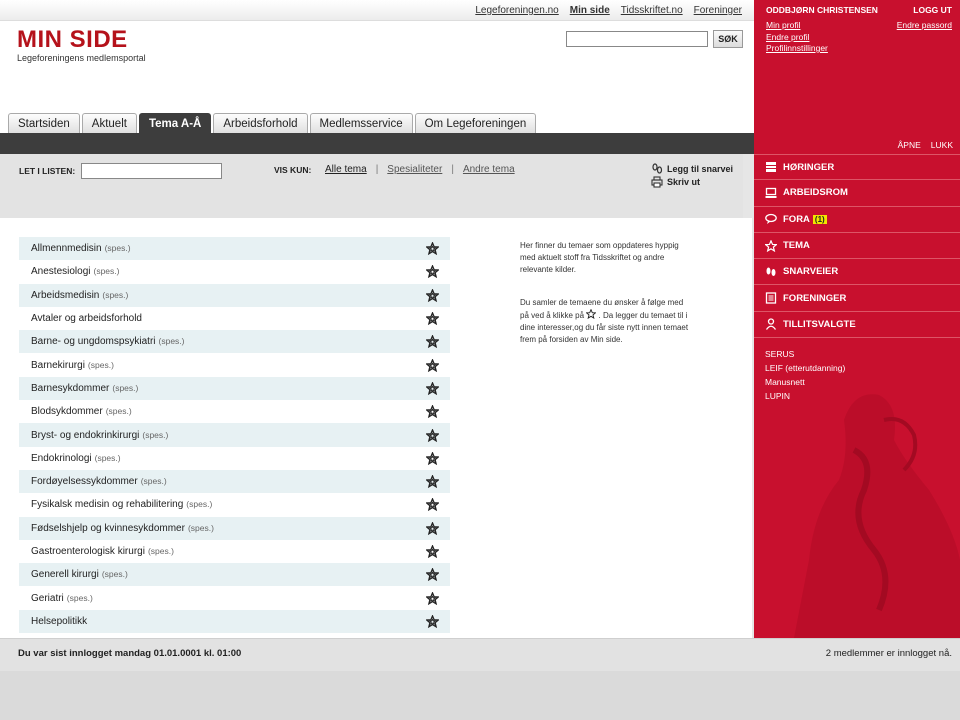 This screenshot has width=960, height=720. I want to click on topic-name: Barne- og ungdomspsykiatri, so click(93, 341).